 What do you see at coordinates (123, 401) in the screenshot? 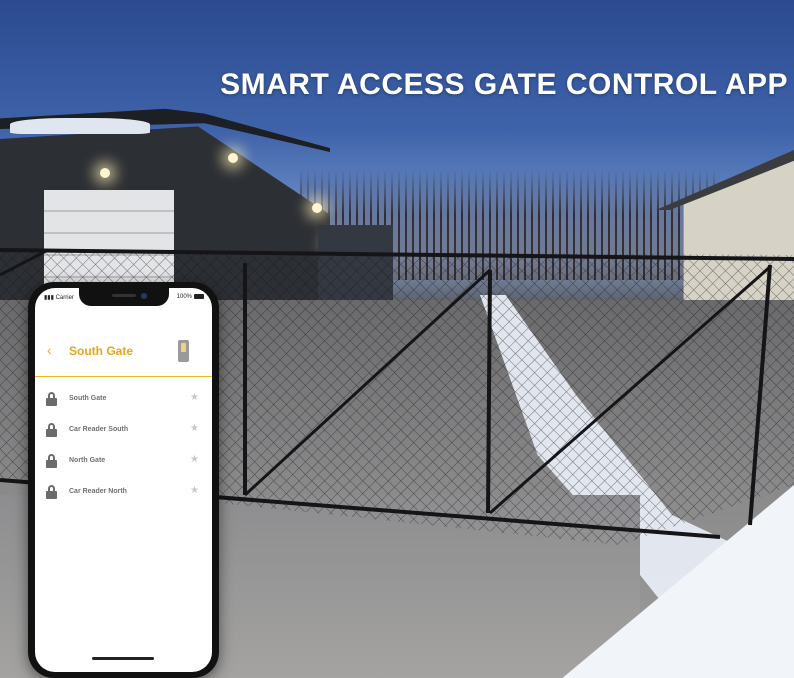
I see `gate-item-south-gate: South Gate ★` at bounding box center [123, 401].